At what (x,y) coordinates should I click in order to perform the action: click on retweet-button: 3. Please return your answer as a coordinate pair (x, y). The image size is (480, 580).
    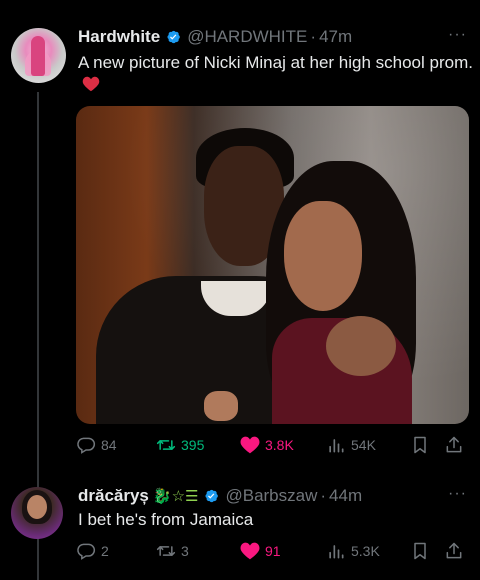
    Looking at the image, I should click on (172, 551).